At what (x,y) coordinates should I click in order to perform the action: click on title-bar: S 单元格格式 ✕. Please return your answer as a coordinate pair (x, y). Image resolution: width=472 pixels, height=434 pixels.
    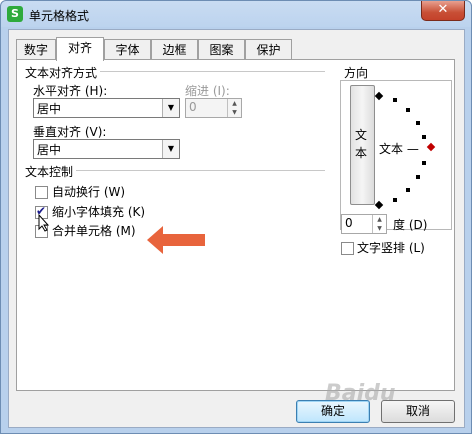
    Looking at the image, I should click on (236, 14).